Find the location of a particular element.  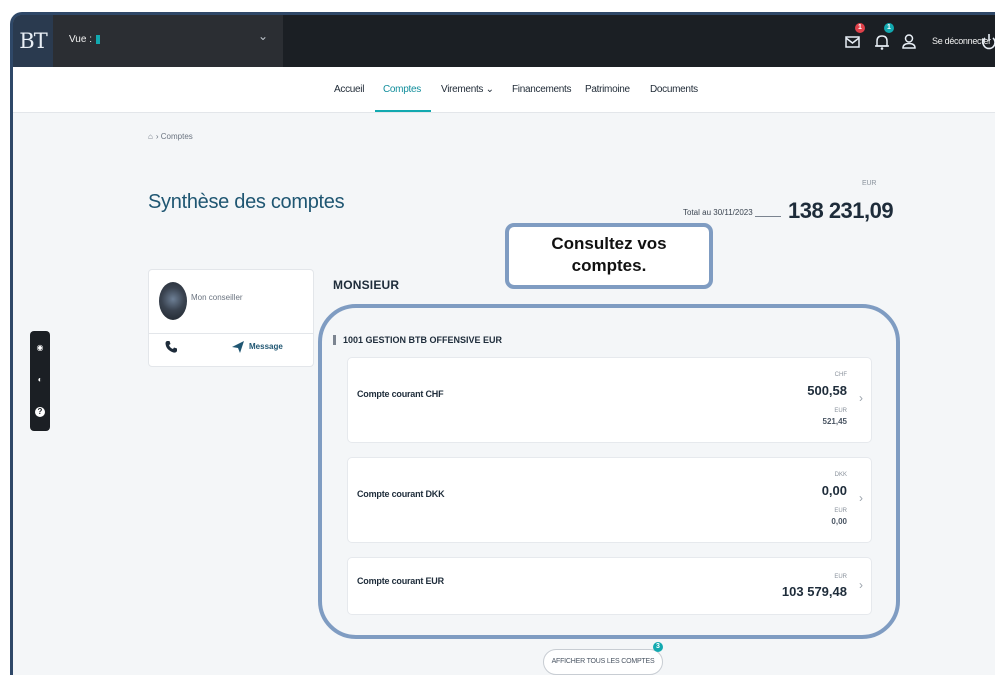

nav-accueil: Accueil is located at coordinates (349, 89).